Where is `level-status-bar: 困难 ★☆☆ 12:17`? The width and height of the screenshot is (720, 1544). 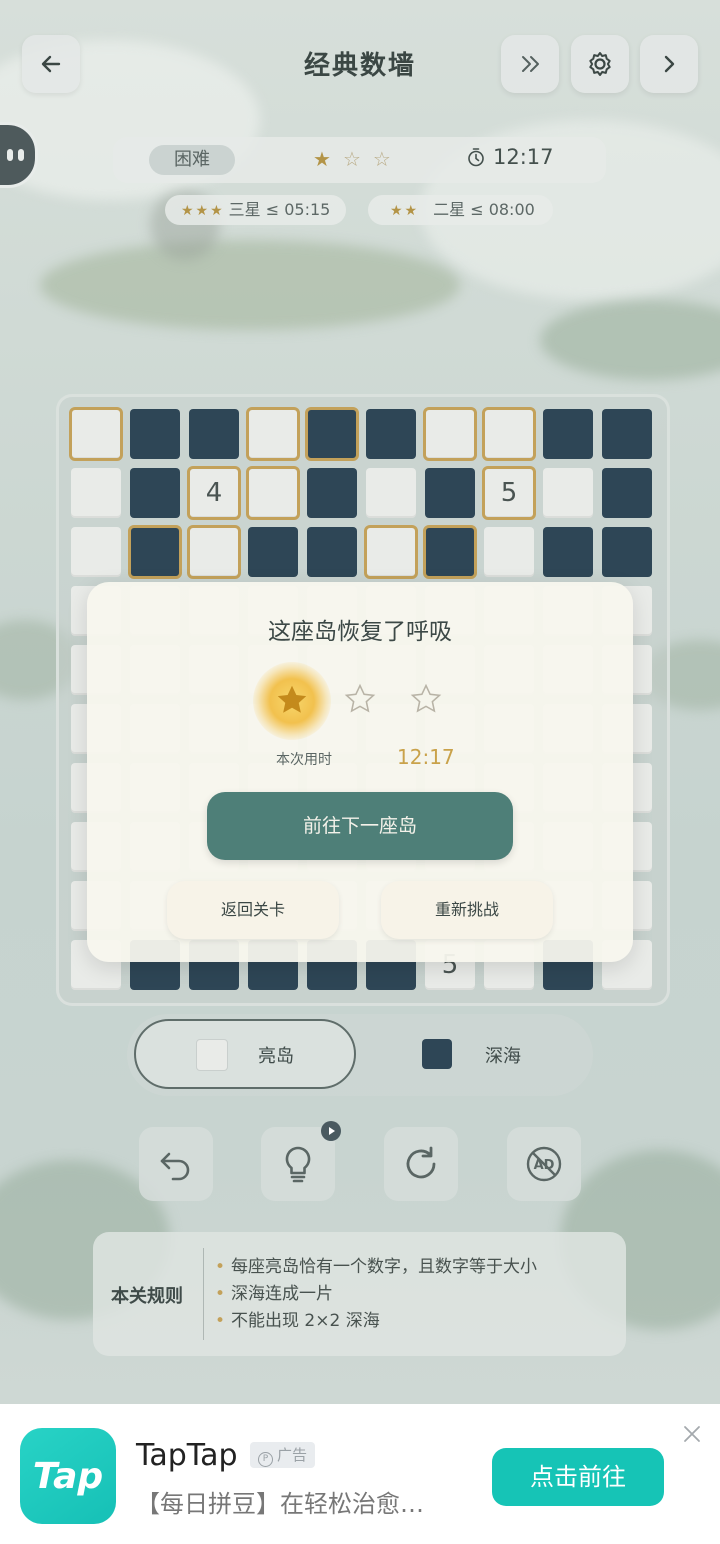 level-status-bar: 困难 ★☆☆ 12:17 is located at coordinates (359, 160).